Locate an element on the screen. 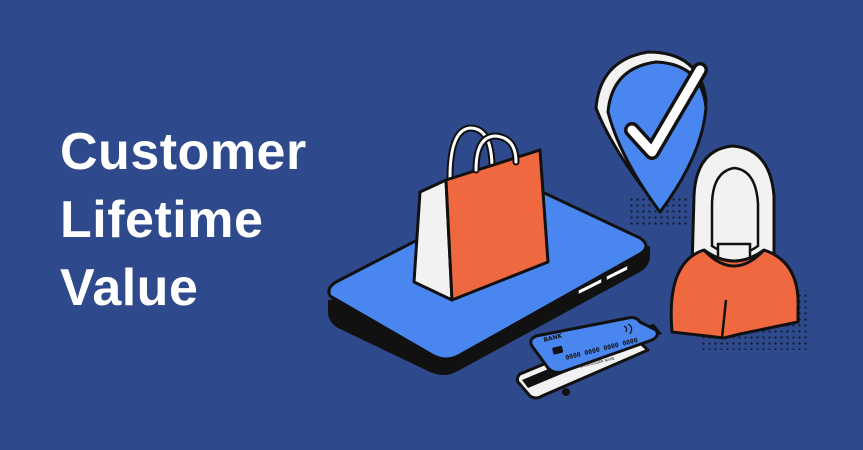  credit-card-icon: BANK 0000 0000 0000 0000 CARDHOLDER NAME is located at coordinates (588, 358).